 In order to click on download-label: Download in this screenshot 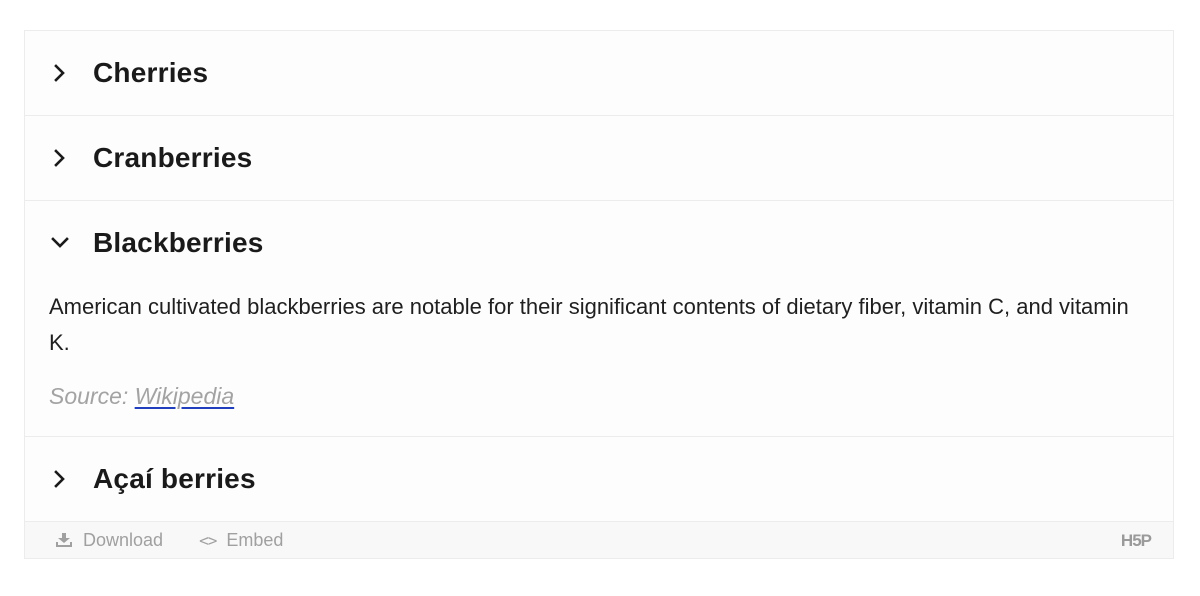, I will do `click(123, 539)`.